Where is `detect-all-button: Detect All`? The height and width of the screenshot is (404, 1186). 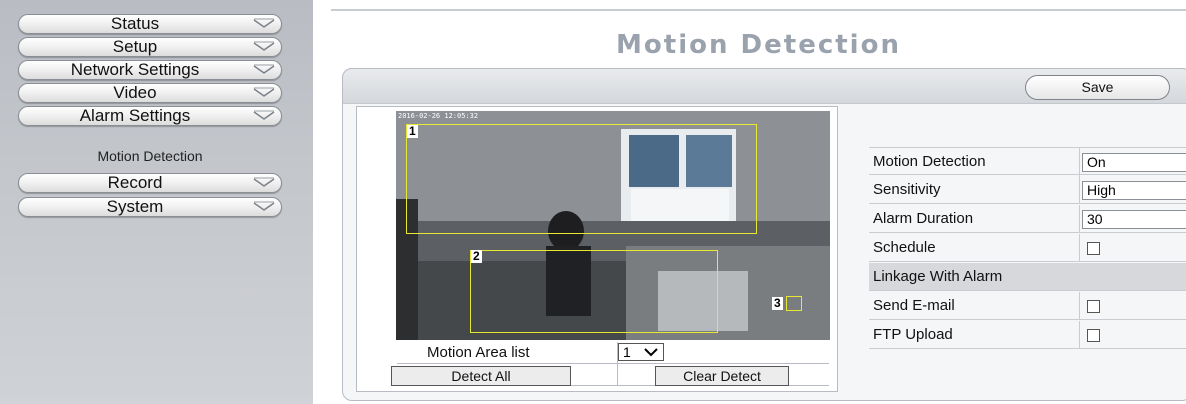
detect-all-button: Detect All is located at coordinates (481, 376).